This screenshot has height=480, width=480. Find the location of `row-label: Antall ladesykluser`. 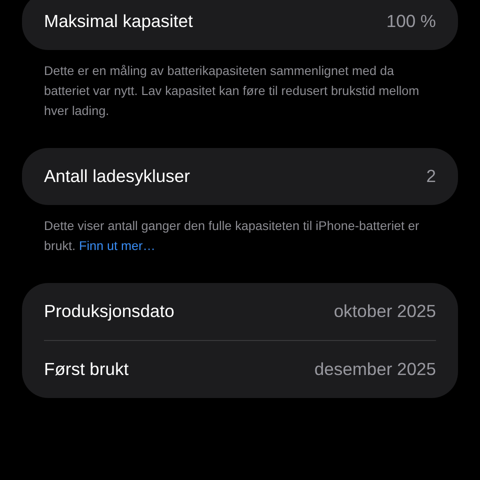

row-label: Antall ladesykluser is located at coordinates (117, 176).